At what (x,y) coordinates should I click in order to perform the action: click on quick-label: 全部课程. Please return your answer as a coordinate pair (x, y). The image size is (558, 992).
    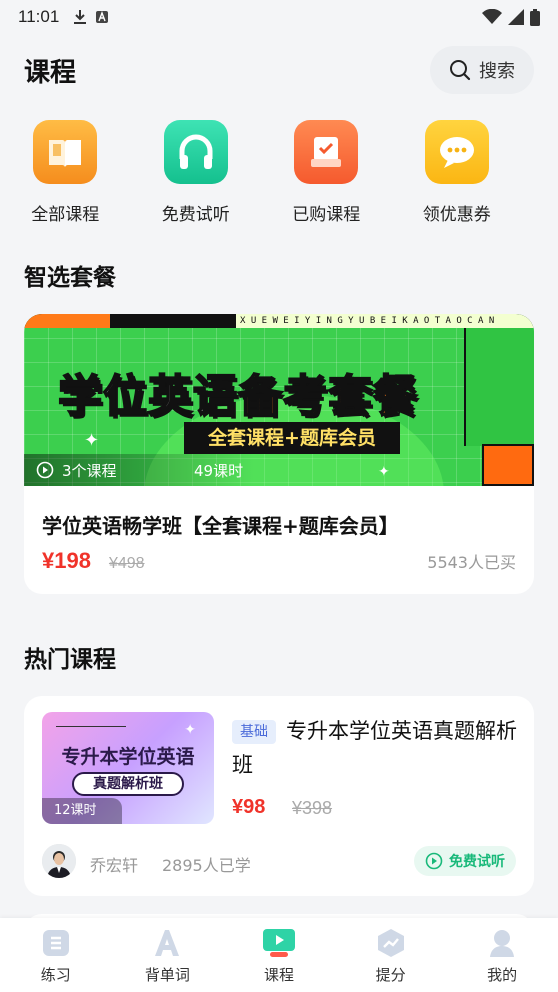
    Looking at the image, I should click on (65, 215).